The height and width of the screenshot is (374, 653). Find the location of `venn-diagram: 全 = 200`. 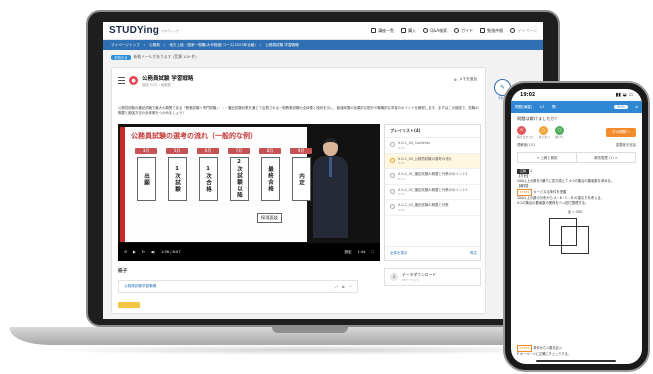

venn-diagram: 全 = 200 is located at coordinates (575, 238).